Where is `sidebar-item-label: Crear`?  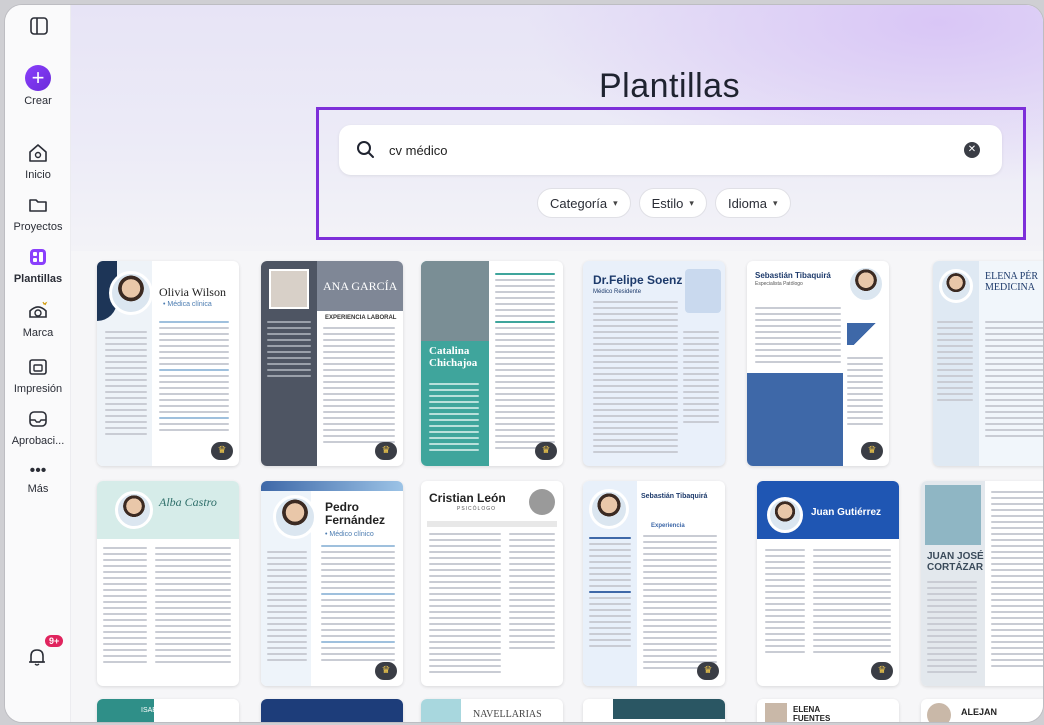
sidebar-item-label: Crear is located at coordinates (38, 101).